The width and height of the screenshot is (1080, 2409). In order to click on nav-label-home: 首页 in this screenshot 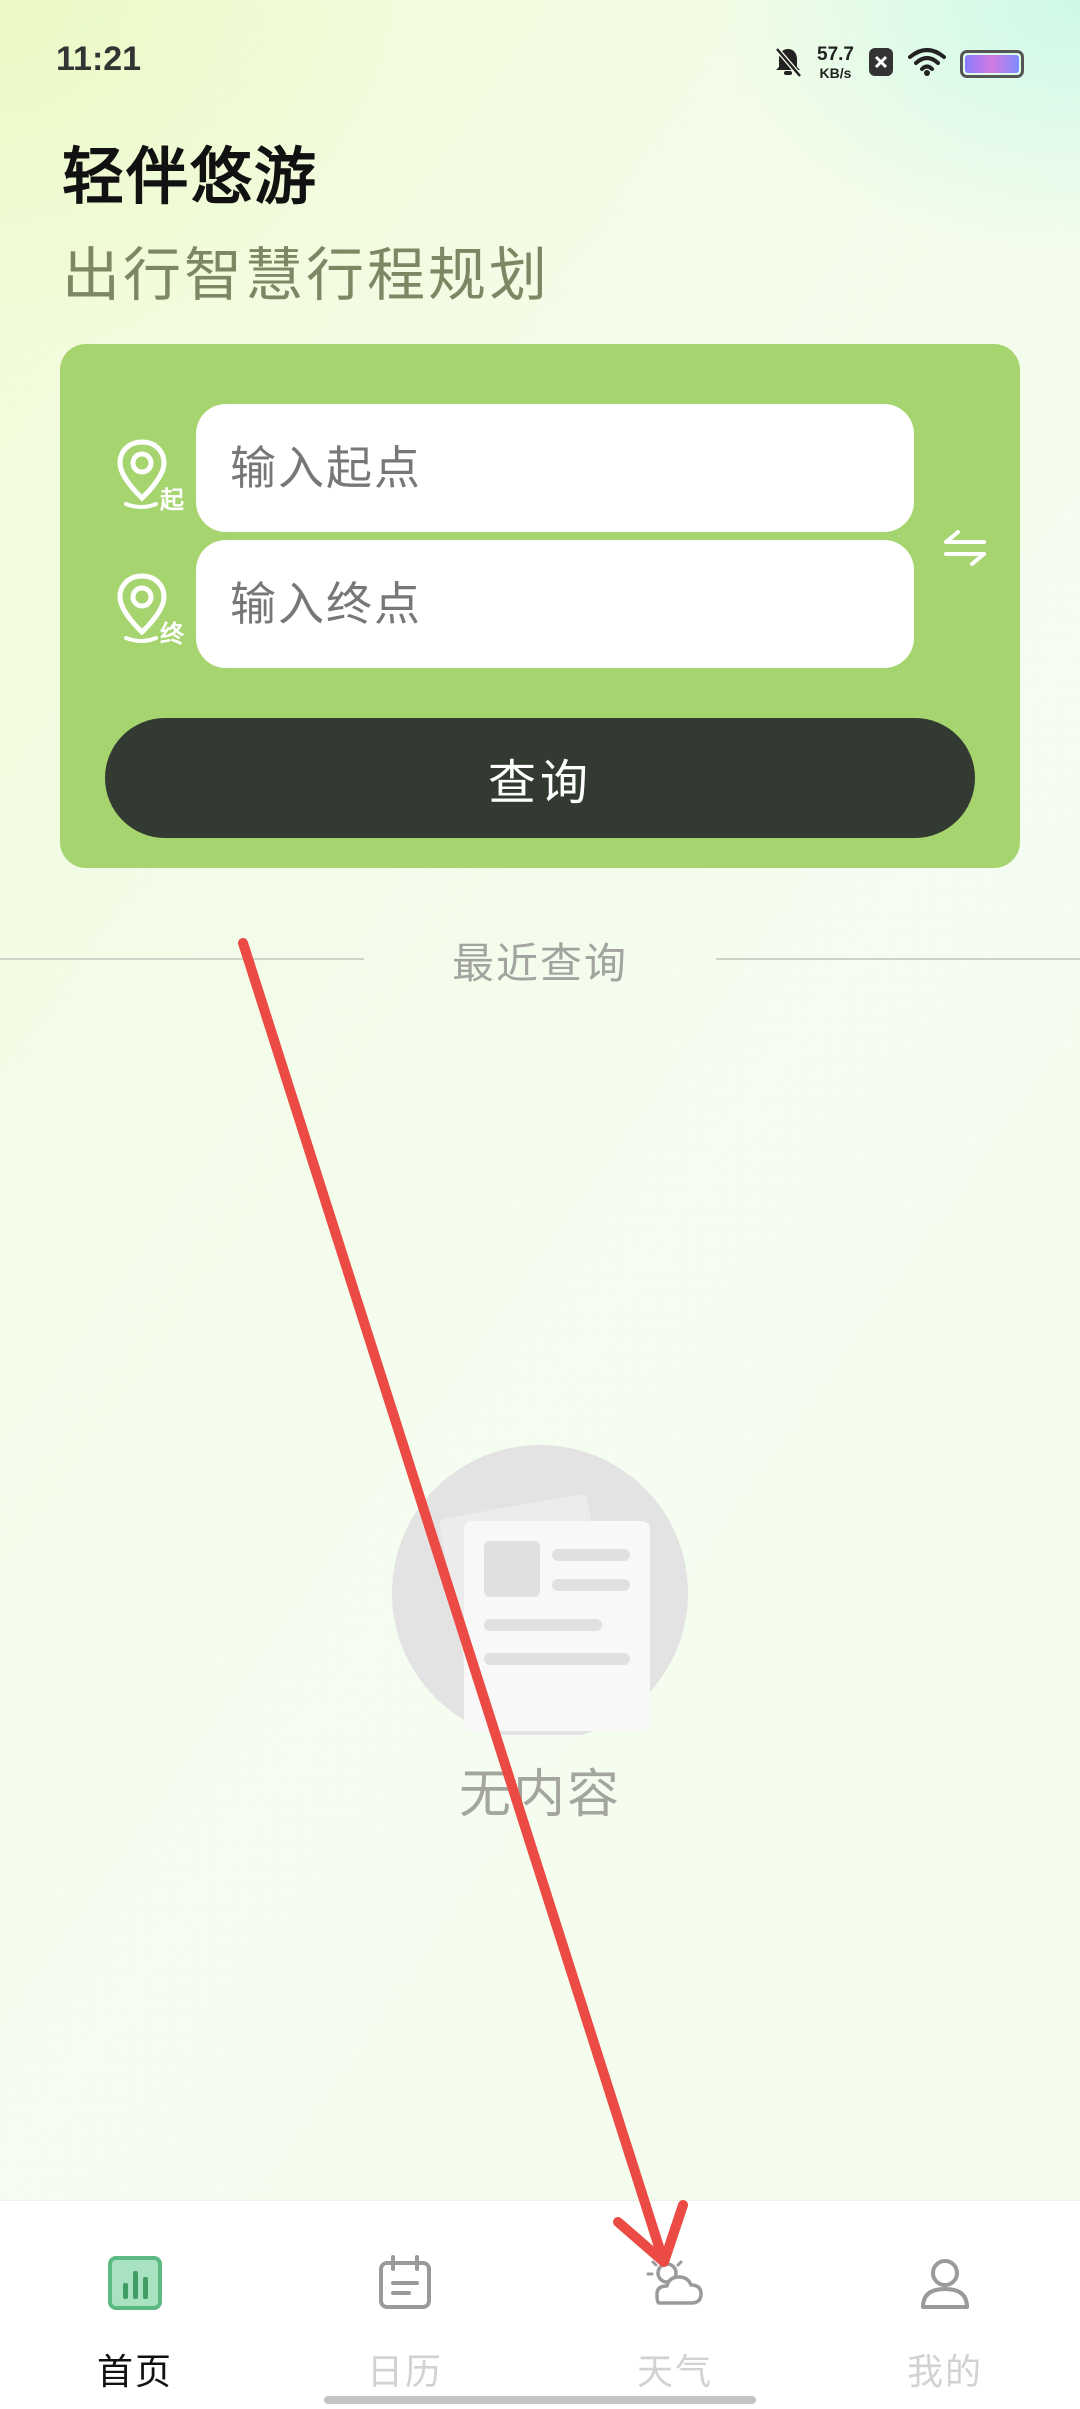, I will do `click(134, 2372)`.